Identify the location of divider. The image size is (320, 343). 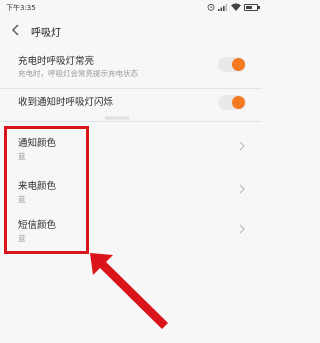
(131, 121).